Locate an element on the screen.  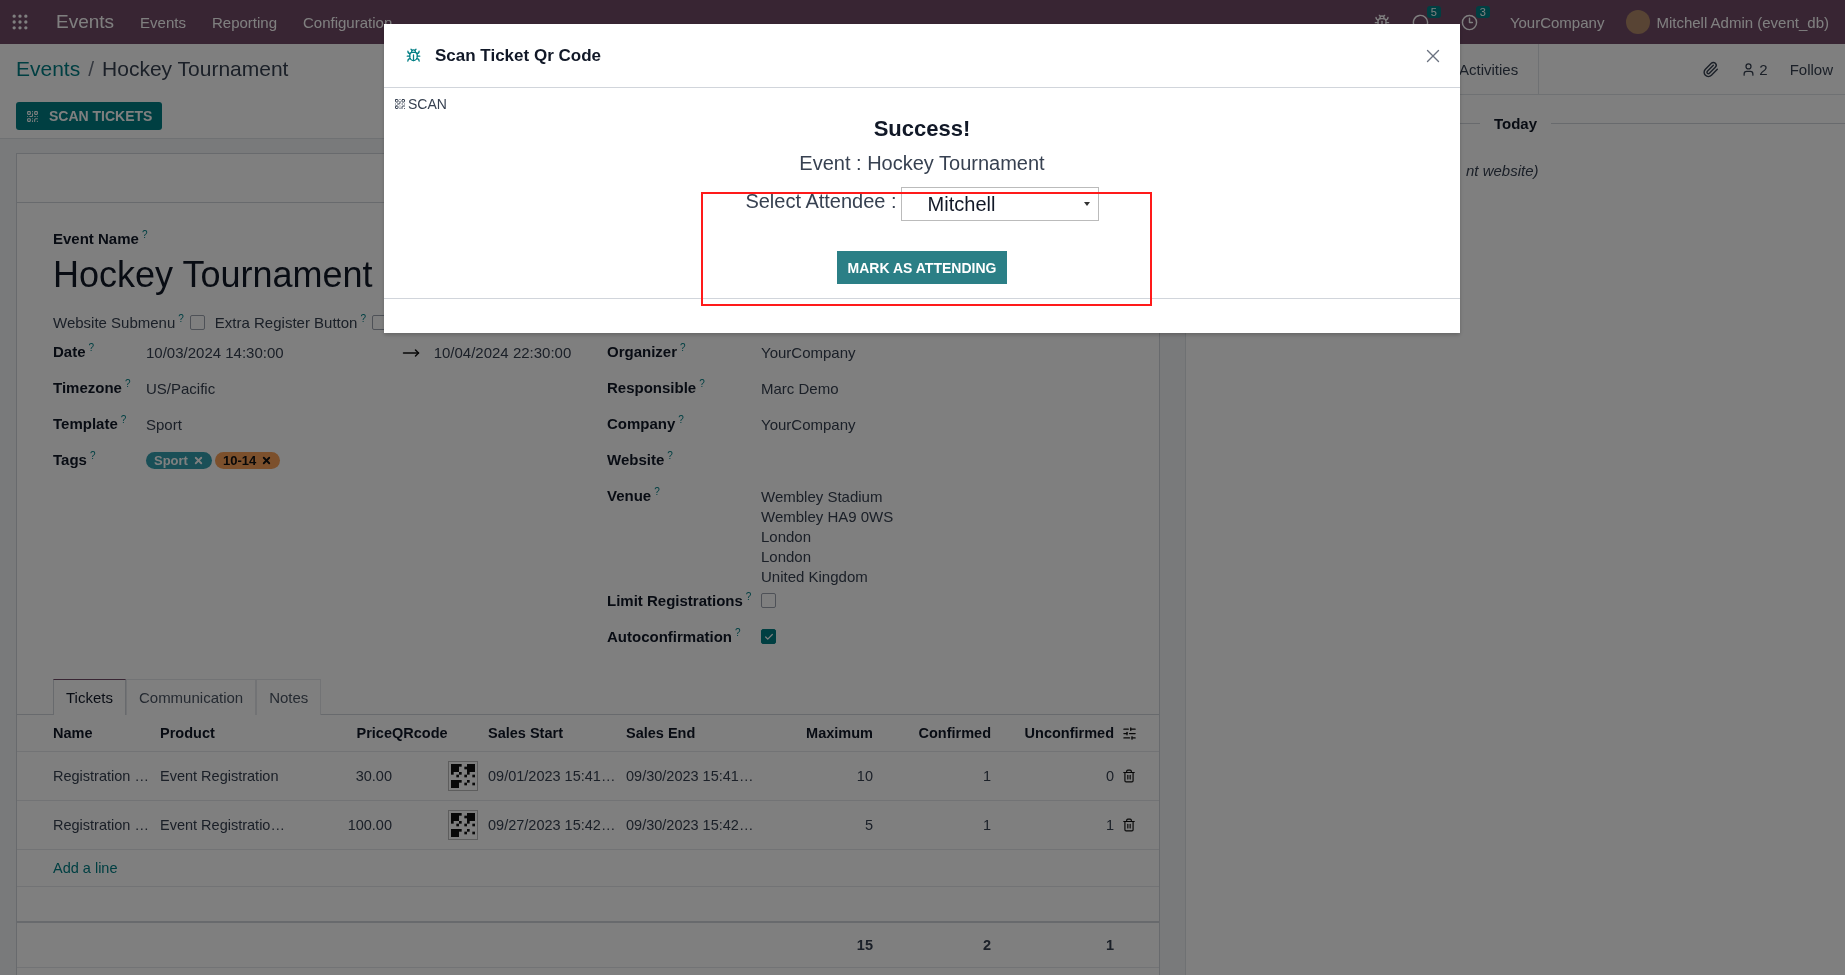
field-value: Marc Demo is located at coordinates (800, 388).